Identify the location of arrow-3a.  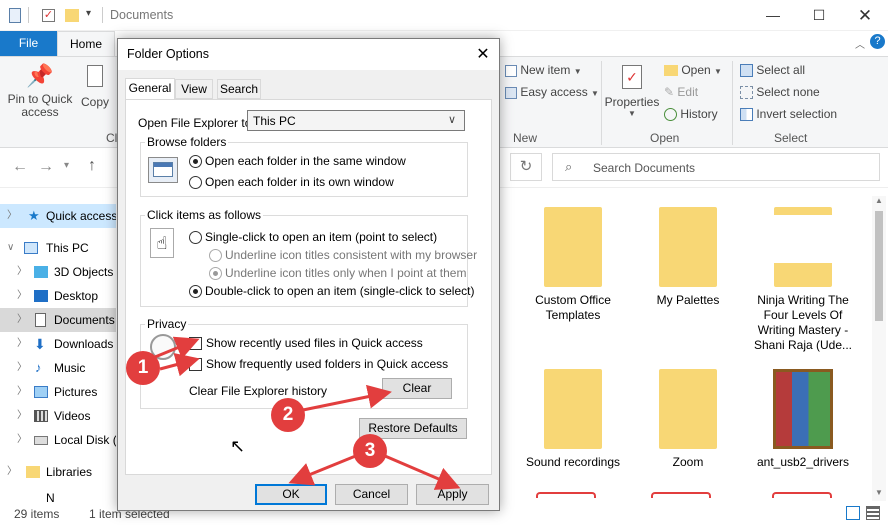
(323, 469).